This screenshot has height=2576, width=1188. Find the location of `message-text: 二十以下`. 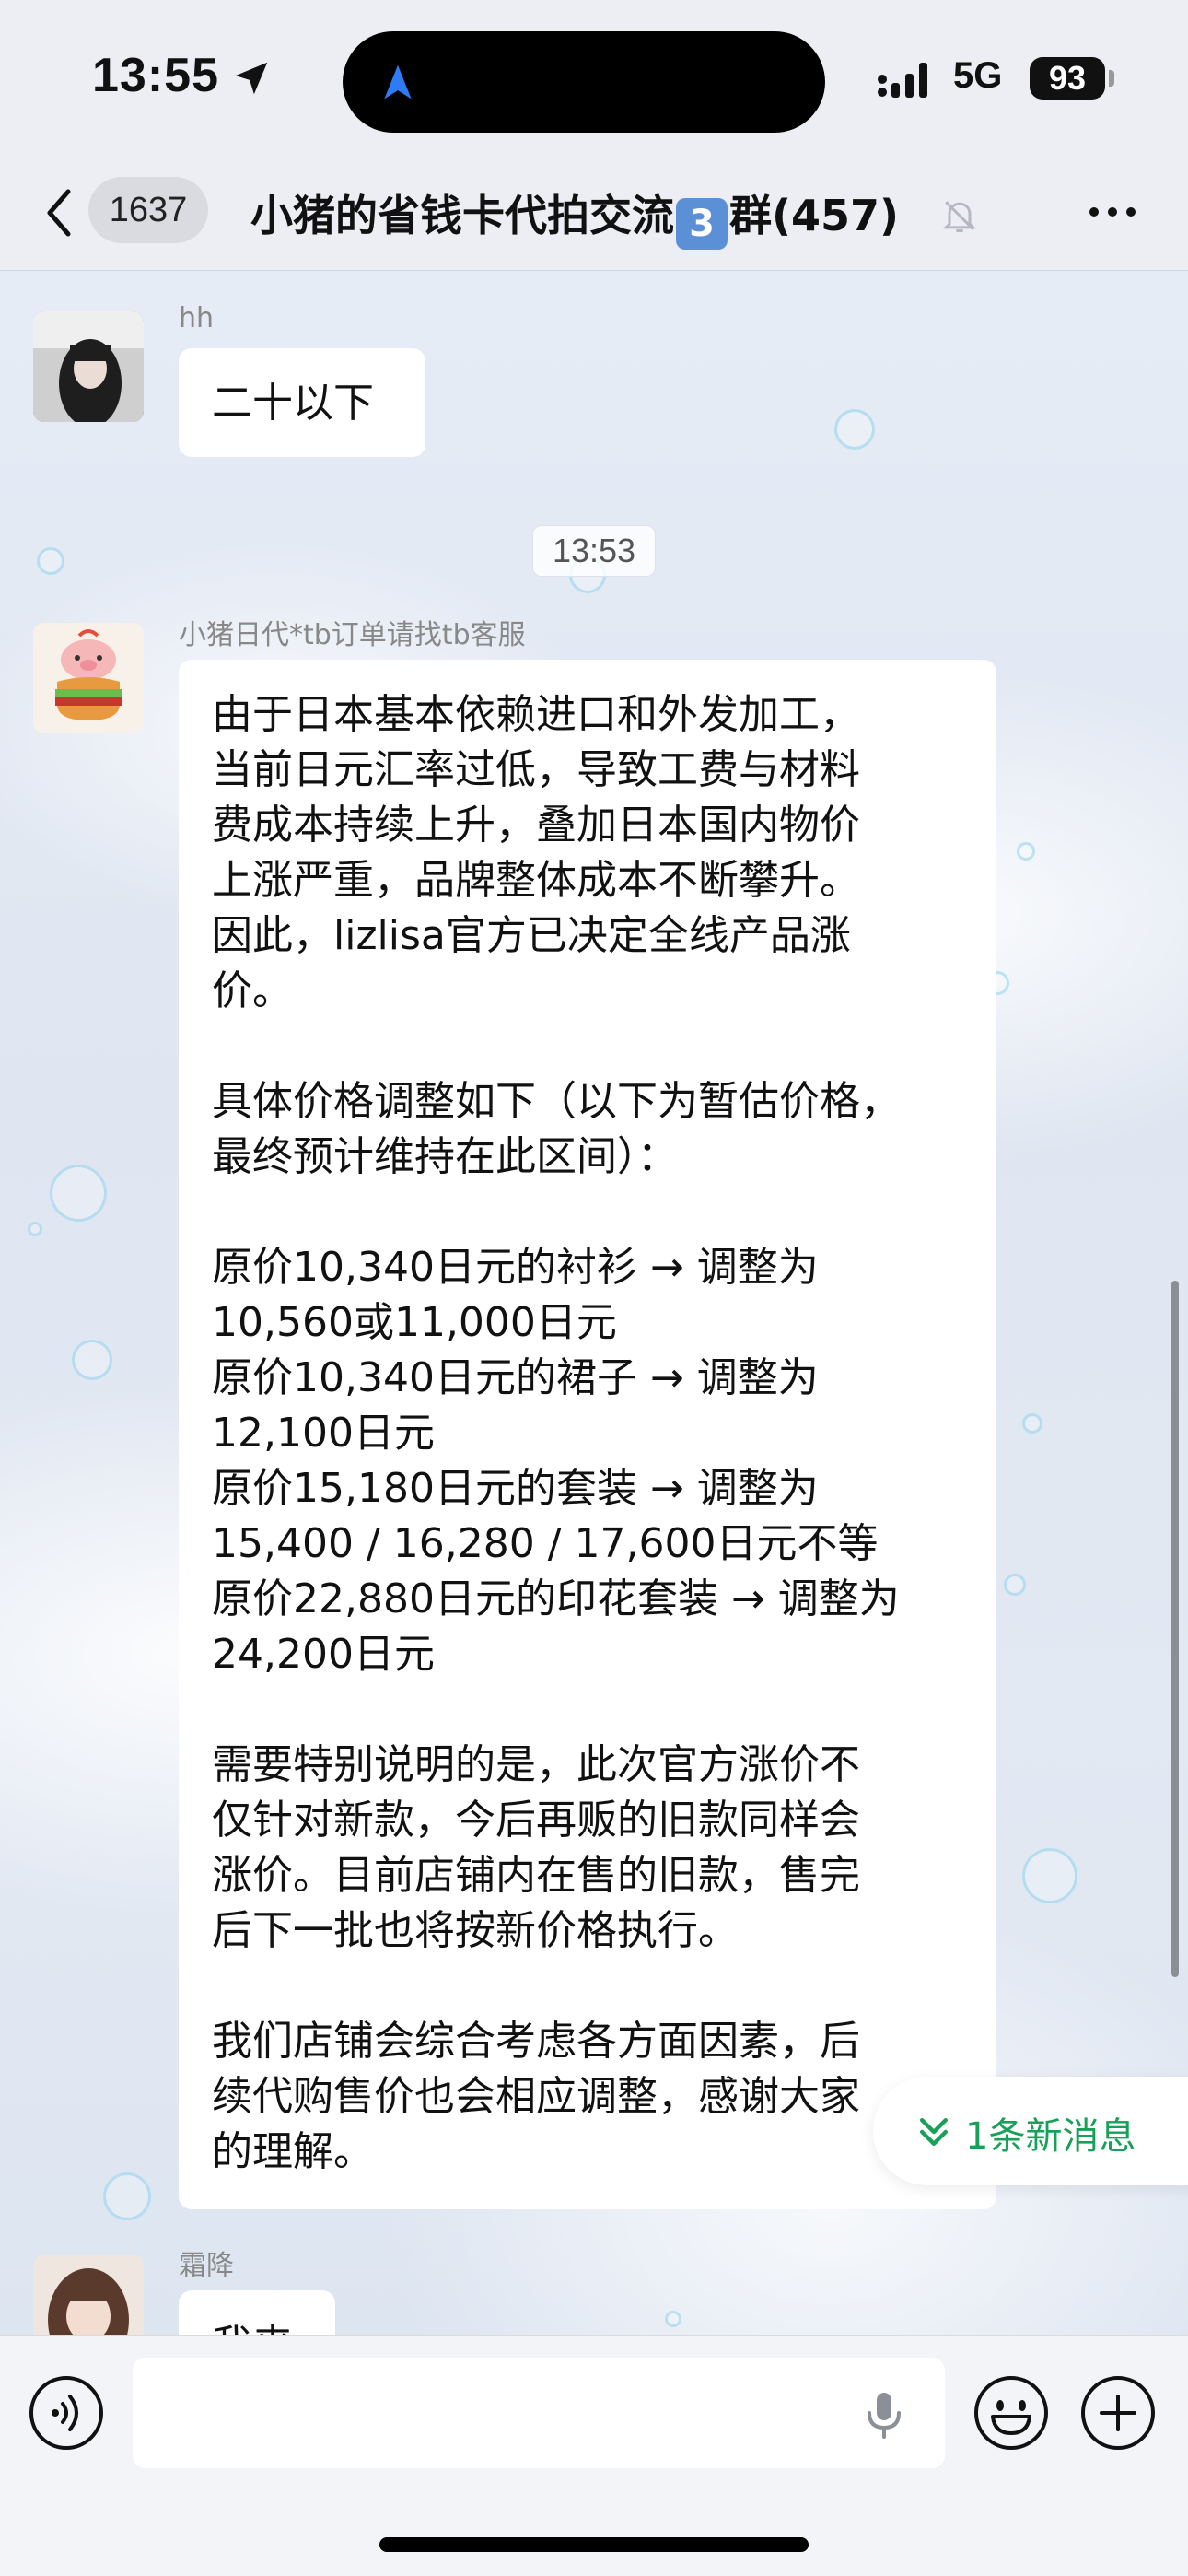

message-text: 二十以下 is located at coordinates (293, 403).